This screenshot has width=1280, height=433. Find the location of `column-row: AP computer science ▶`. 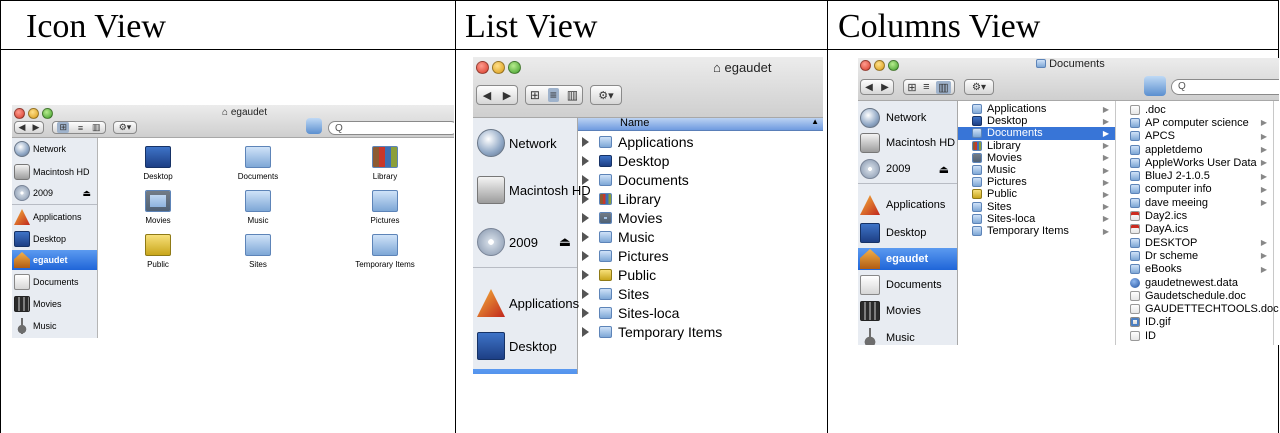

column-row: AP computer science ▶ is located at coordinates (1194, 122).